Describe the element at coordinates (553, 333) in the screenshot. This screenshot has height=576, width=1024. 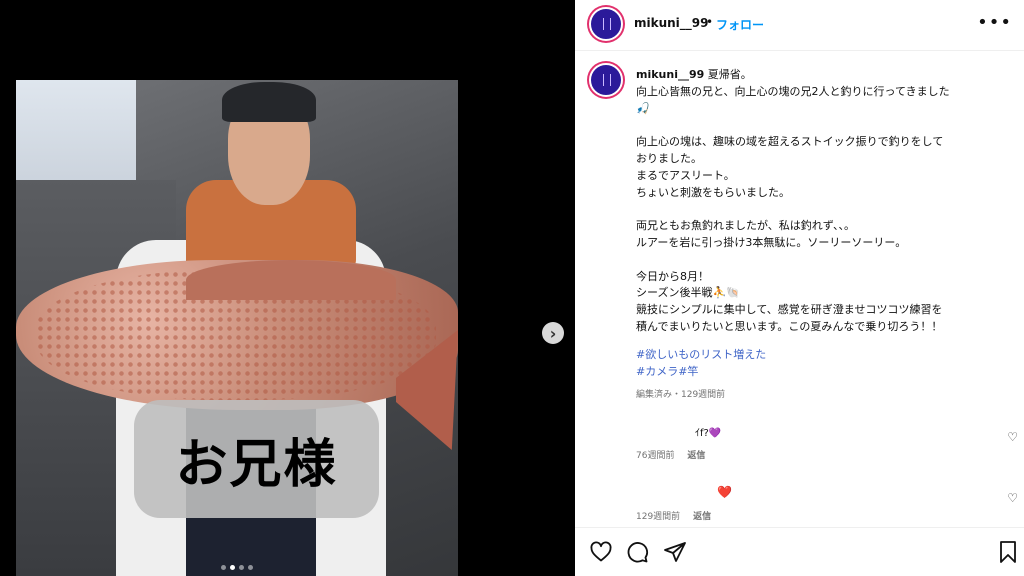
I see `next-arrow-icon: ›` at that location.